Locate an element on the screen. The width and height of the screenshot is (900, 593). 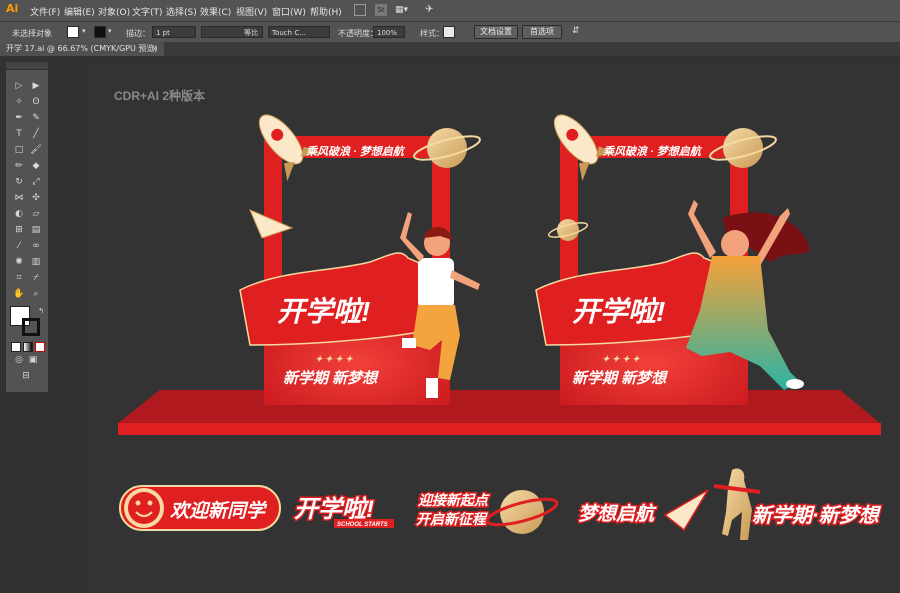
new-start-line1: 迎接新起点 is located at coordinates (454, 500).